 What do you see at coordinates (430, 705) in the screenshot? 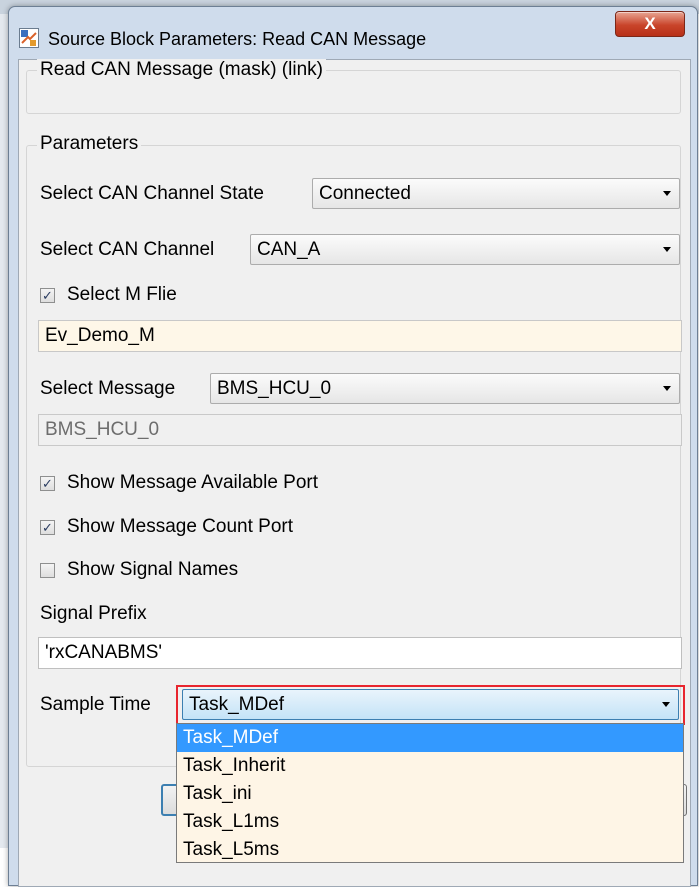
I see `highlight-box` at bounding box center [430, 705].